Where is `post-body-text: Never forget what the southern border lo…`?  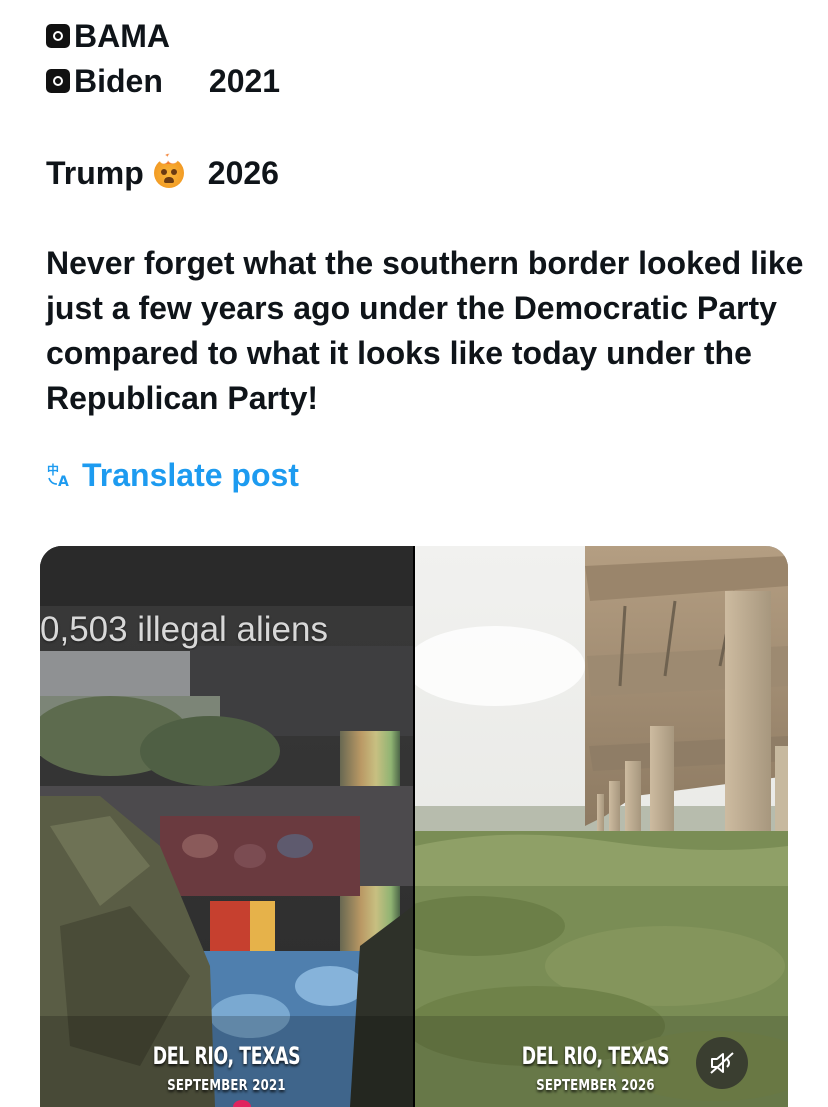
post-body-text: Never forget what the southern border lo… is located at coordinates (425, 330).